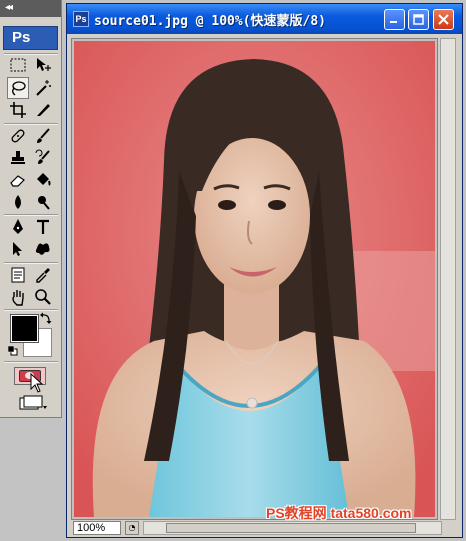 This screenshot has width=466, height=541. What do you see at coordinates (31, 209) in the screenshot?
I see `tools-panel: ◂◂ Ps` at bounding box center [31, 209].